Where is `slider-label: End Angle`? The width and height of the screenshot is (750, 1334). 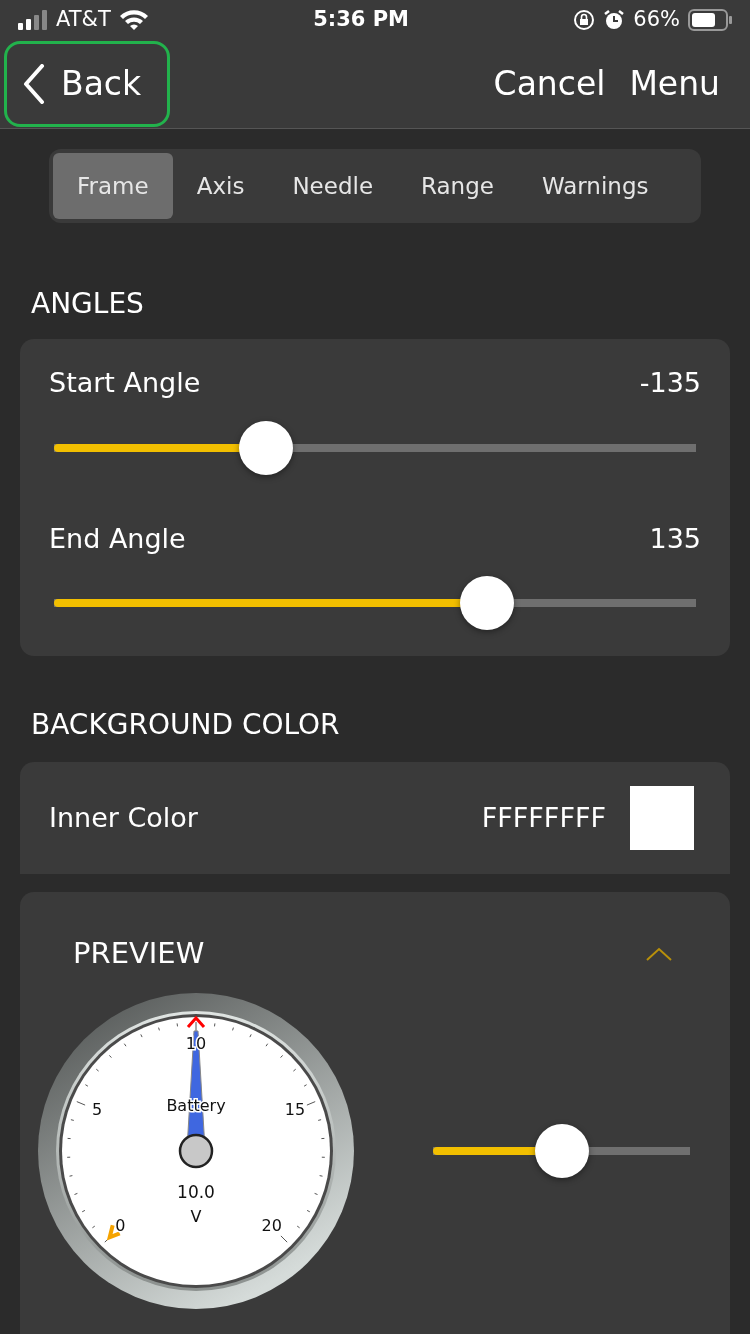 slider-label: End Angle is located at coordinates (117, 538).